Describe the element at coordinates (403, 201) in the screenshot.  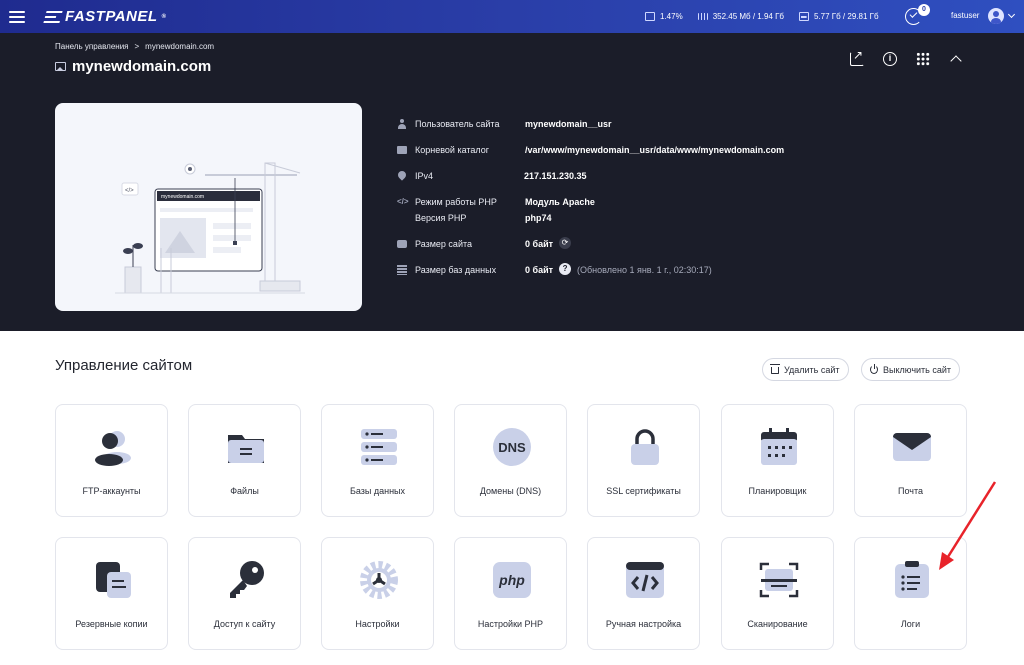
I see `code-icon: </>` at that location.